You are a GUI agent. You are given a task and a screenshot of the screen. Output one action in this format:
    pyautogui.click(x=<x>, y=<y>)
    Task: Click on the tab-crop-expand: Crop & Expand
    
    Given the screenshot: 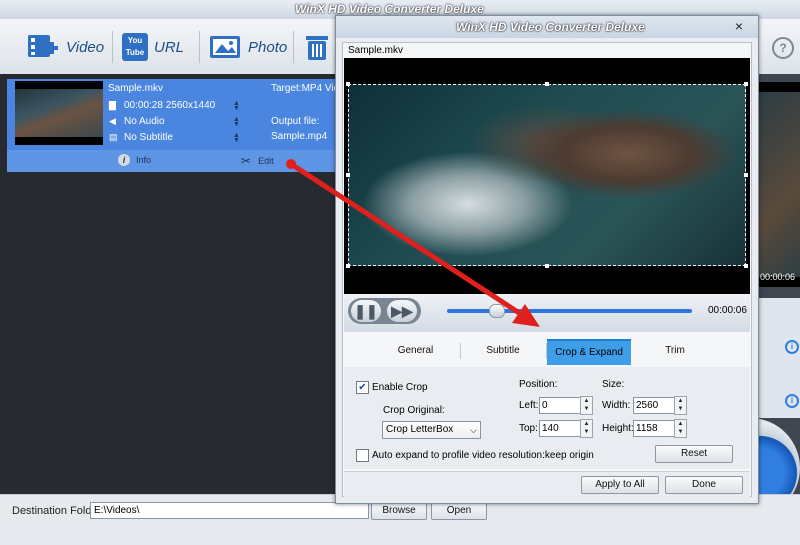 What is the action you would take?
    pyautogui.click(x=589, y=352)
    